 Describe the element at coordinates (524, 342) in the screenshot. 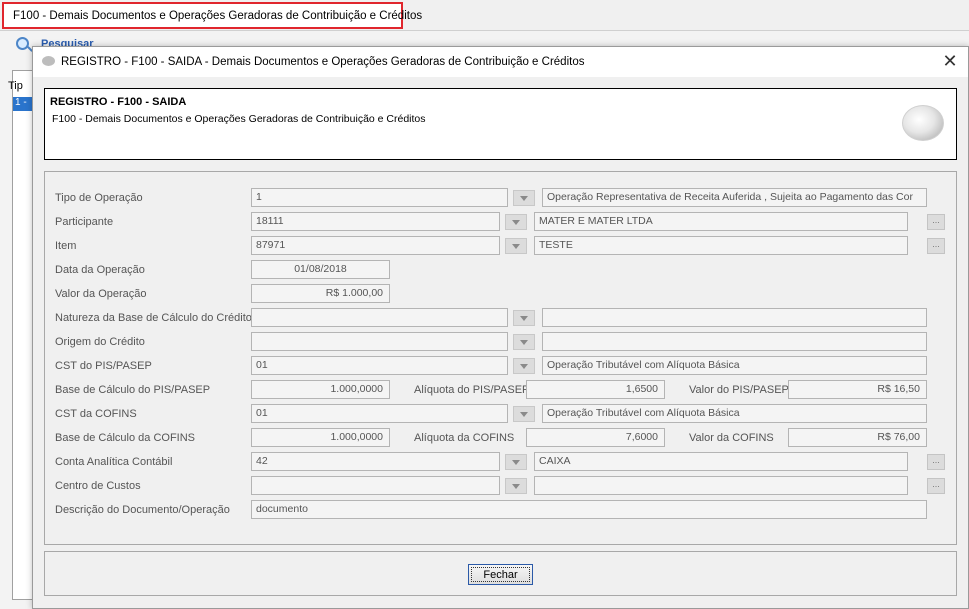

I see `origem-credito-dropdown-icon` at that location.